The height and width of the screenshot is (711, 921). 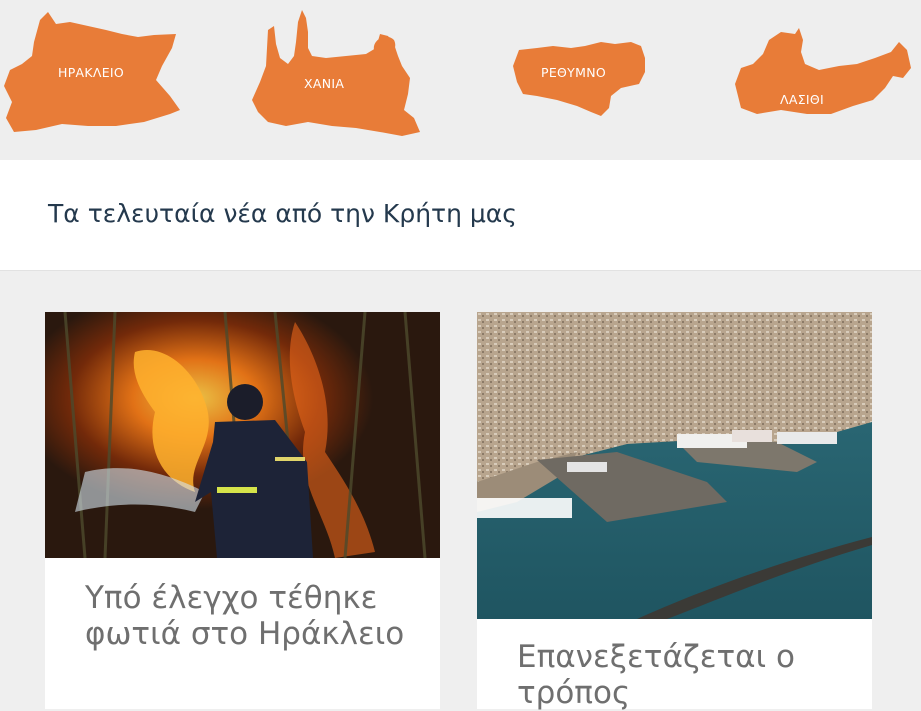 What do you see at coordinates (677, 675) in the screenshot?
I see `article-title: Επανεξετάζεται ο τρόπος` at bounding box center [677, 675].